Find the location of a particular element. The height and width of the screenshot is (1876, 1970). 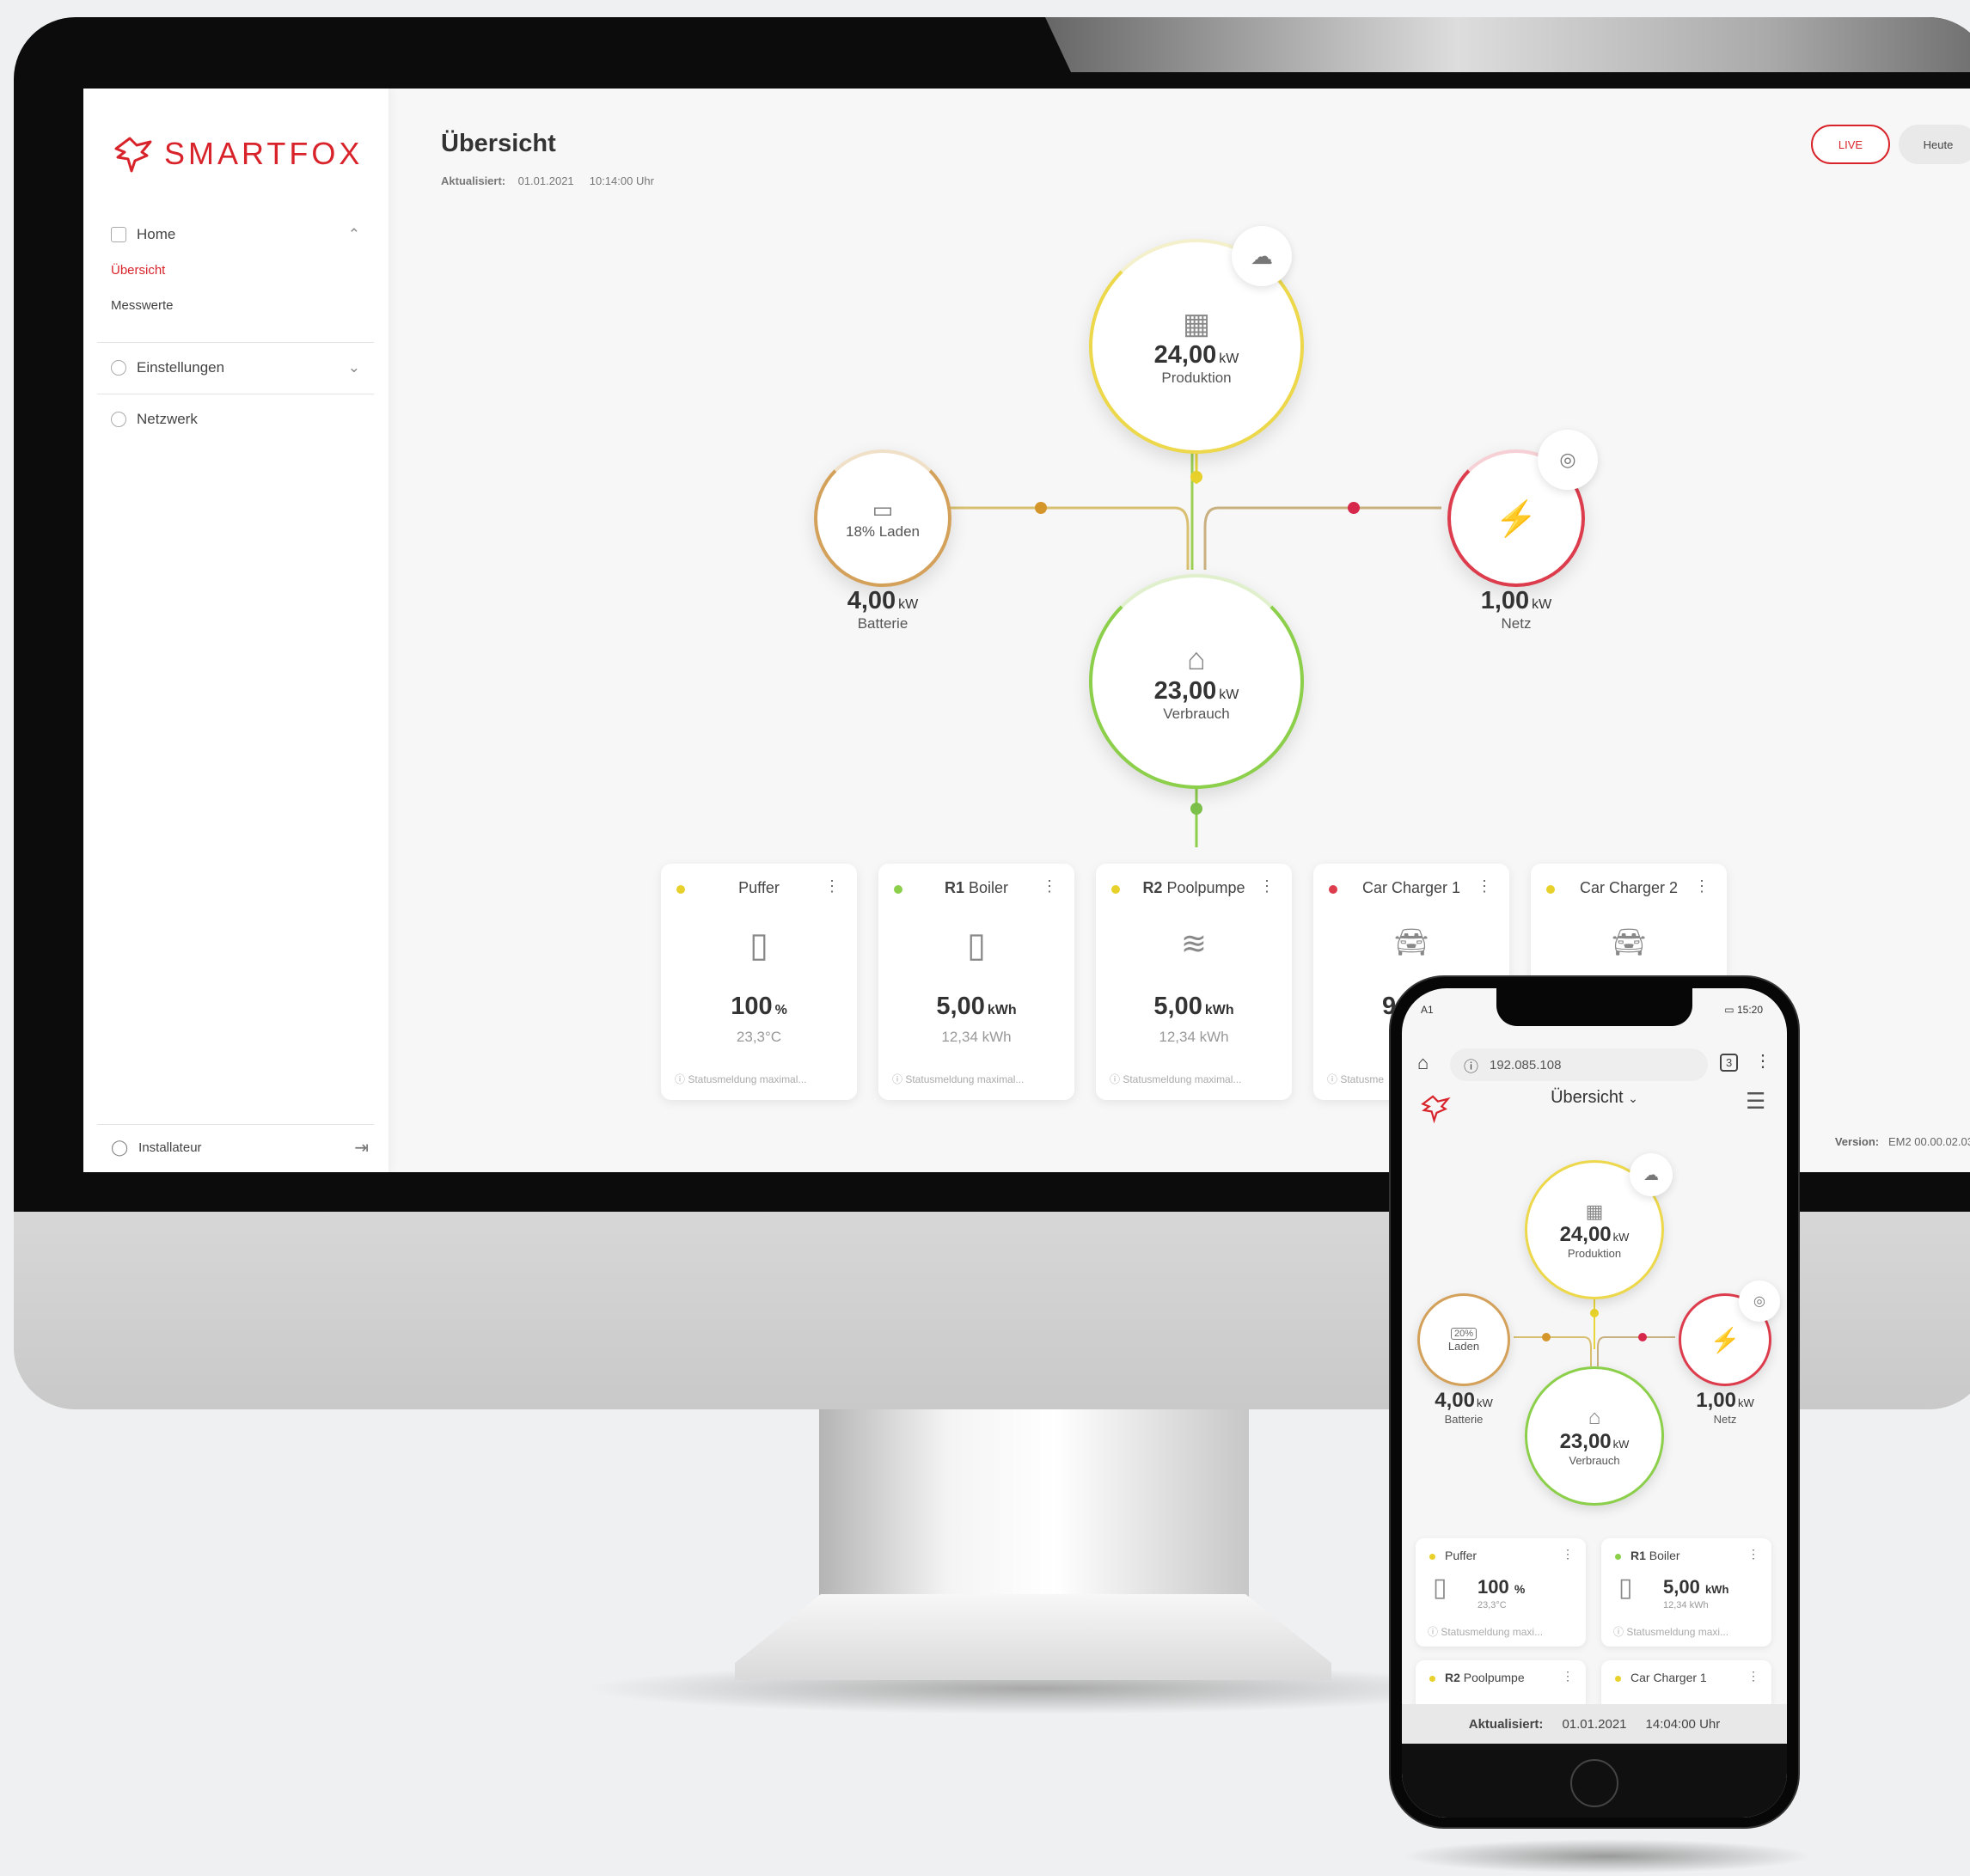

battery-readout: 4,00 kW Batterie is located at coordinates (883, 609).